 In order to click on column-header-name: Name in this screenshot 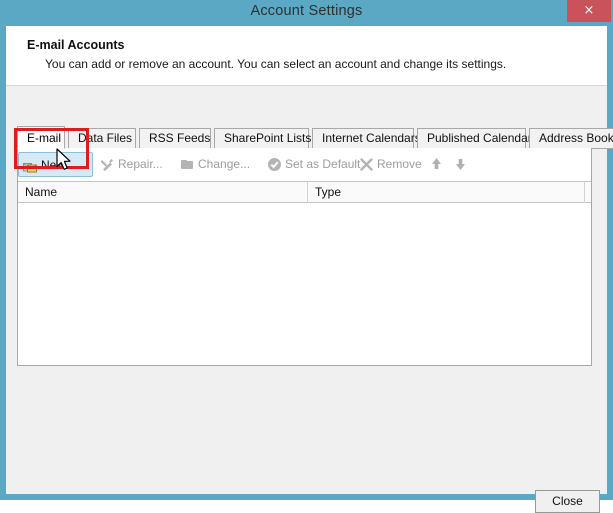, I will do `click(162, 192)`.